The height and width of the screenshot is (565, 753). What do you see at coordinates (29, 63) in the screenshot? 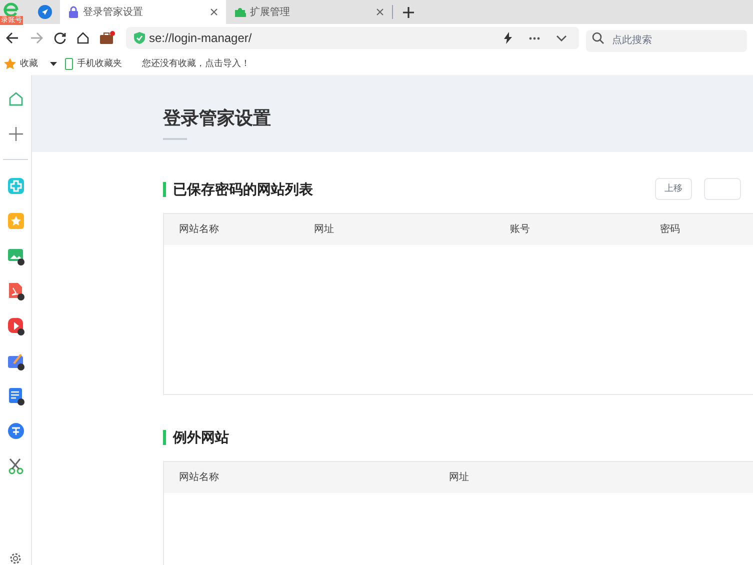
I see `bookmarks-link: 收藏` at bounding box center [29, 63].